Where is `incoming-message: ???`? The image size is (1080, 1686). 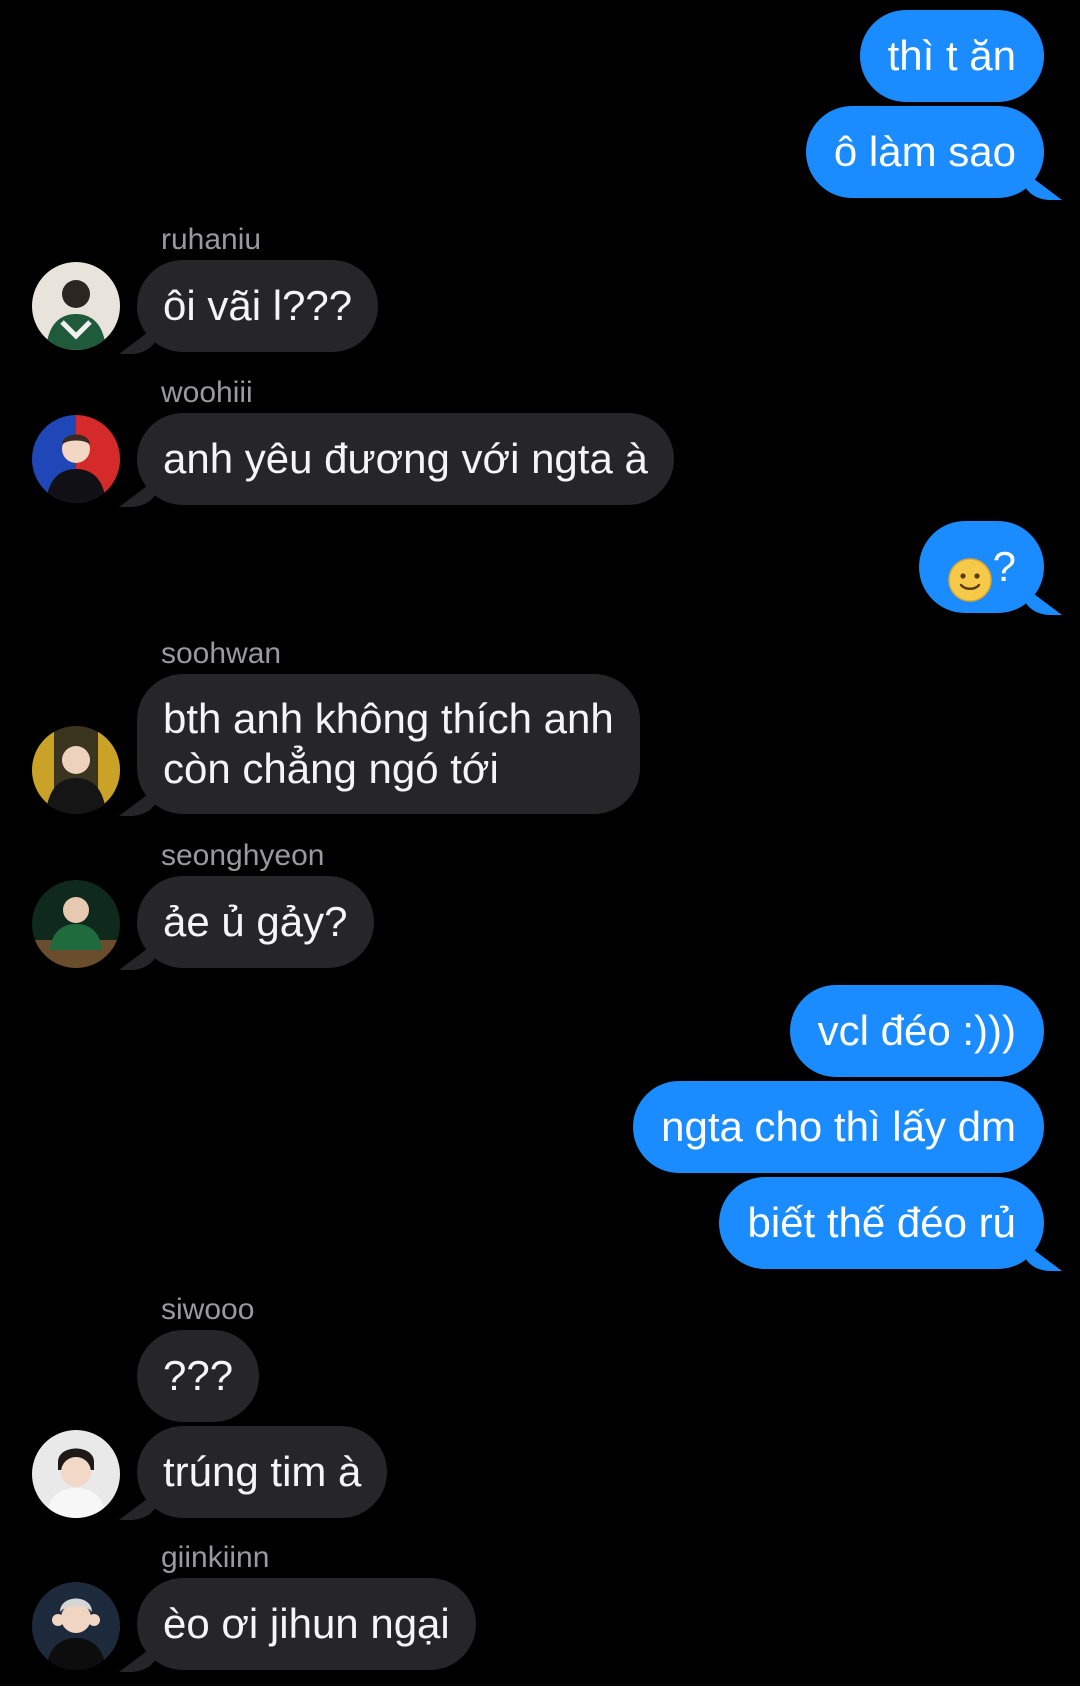
incoming-message: ??? is located at coordinates (198, 1376).